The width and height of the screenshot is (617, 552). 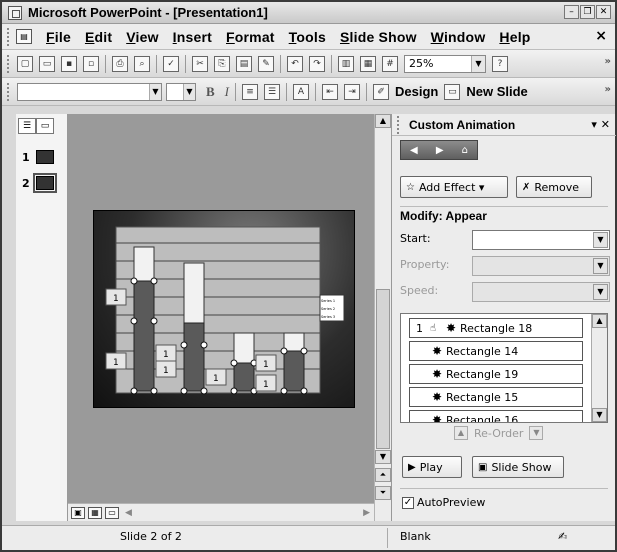 What do you see at coordinates (9, 36) in the screenshot?
I see `menubar-grip` at bounding box center [9, 36].